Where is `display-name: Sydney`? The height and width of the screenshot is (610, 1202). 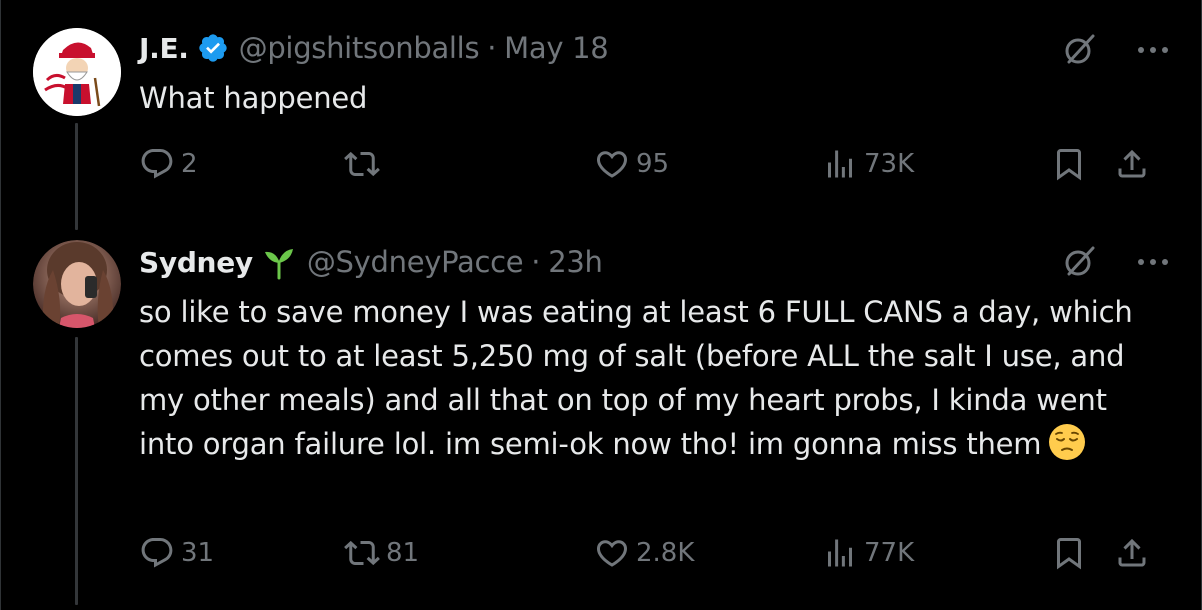 display-name: Sydney is located at coordinates (196, 262).